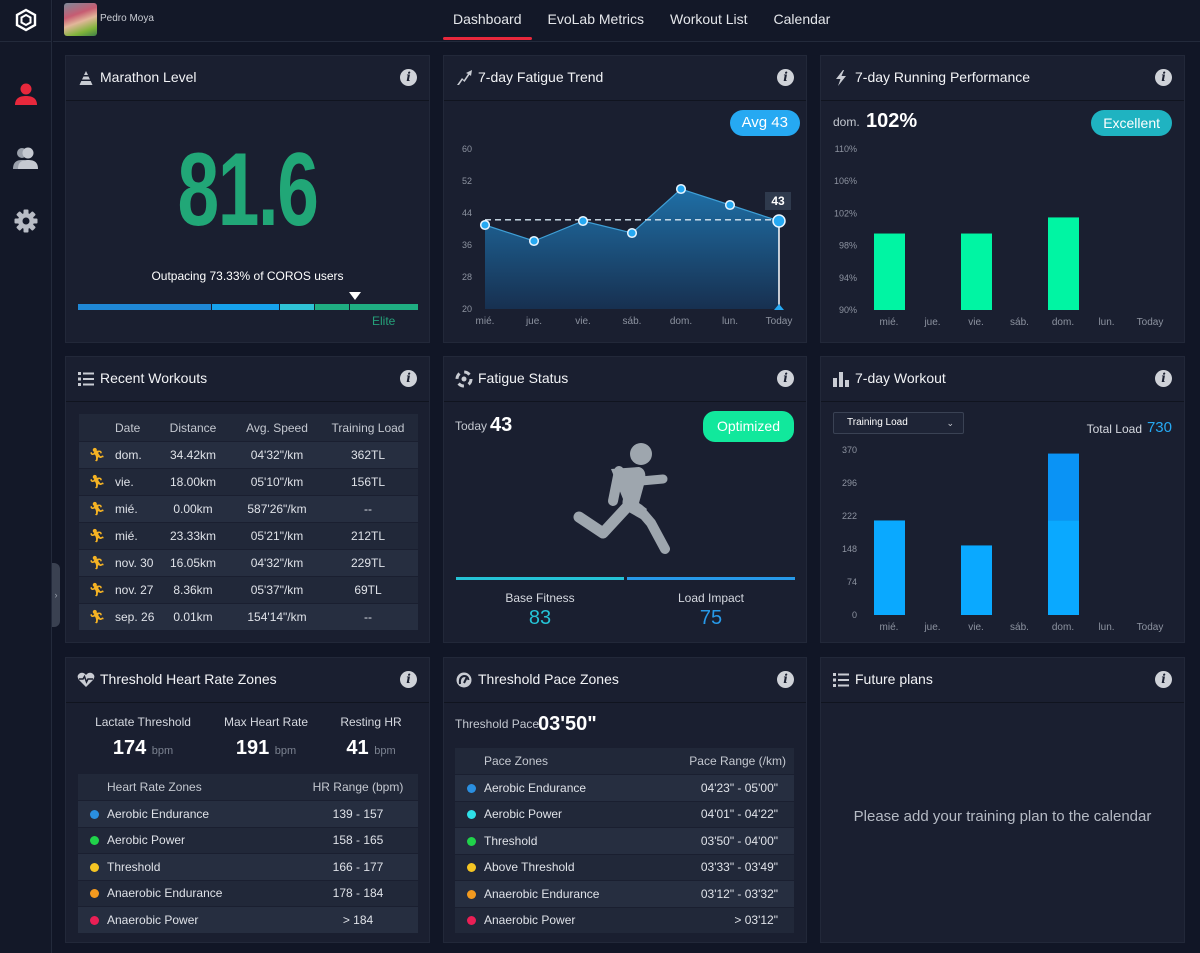 This screenshot has height=953, width=1200. What do you see at coordinates (976, 627) in the screenshot?
I see `x-tick-label: vie.` at bounding box center [976, 627].